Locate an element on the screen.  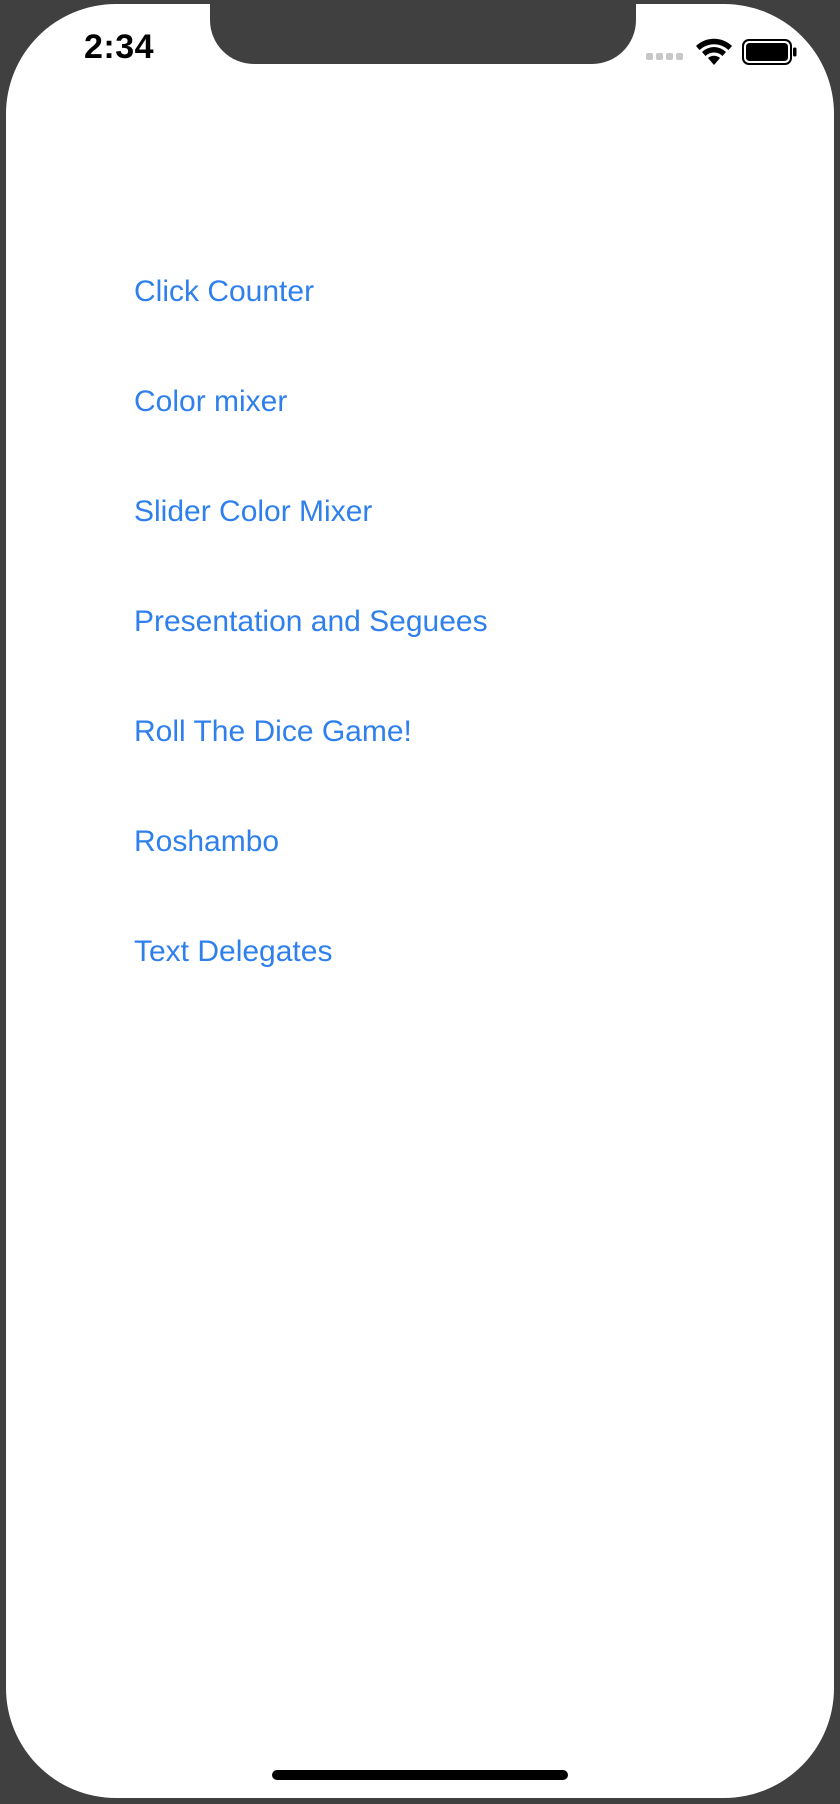
menu-item-roshambo: Roshambo is located at coordinates (206, 842).